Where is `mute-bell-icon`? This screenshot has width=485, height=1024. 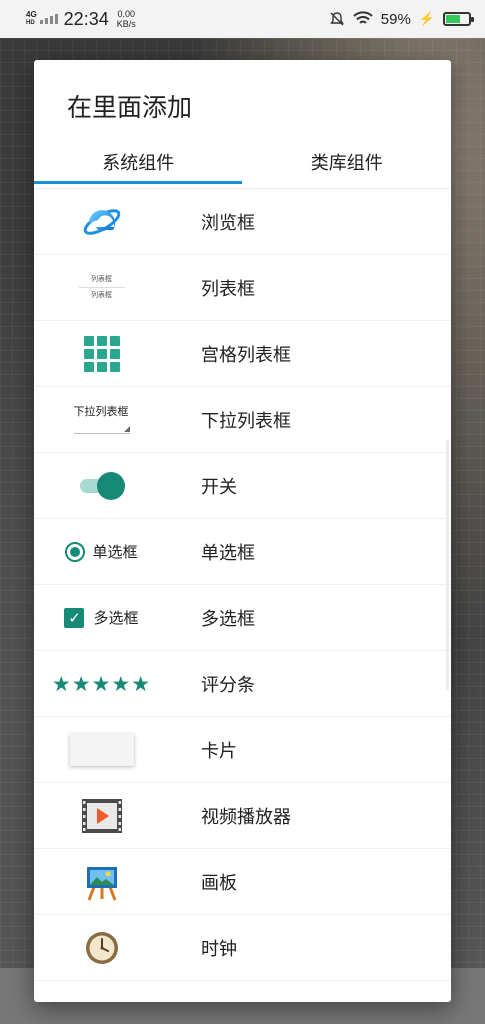
mute-bell-icon is located at coordinates (336, 19).